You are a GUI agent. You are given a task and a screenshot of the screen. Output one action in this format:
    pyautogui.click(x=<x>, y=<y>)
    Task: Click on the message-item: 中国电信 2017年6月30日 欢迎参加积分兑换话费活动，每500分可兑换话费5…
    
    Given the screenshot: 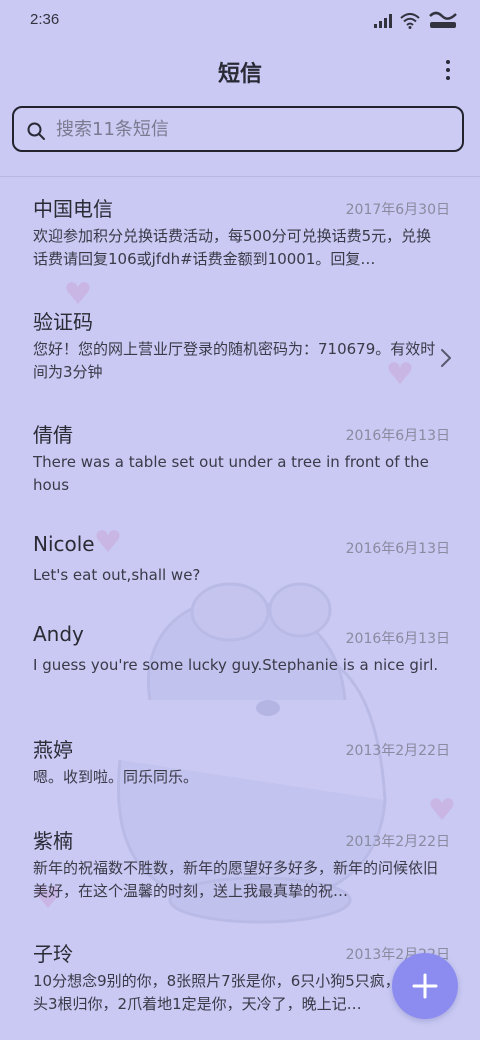 What is the action you would take?
    pyautogui.click(x=240, y=232)
    